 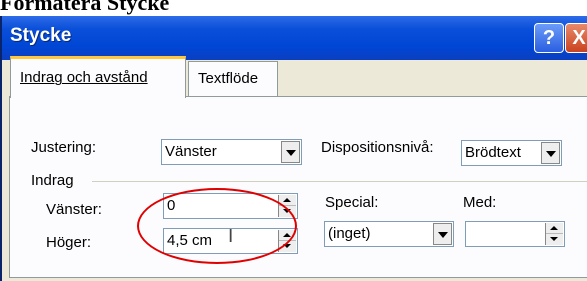 I want to click on justering-value: Vänster, so click(x=191, y=151).